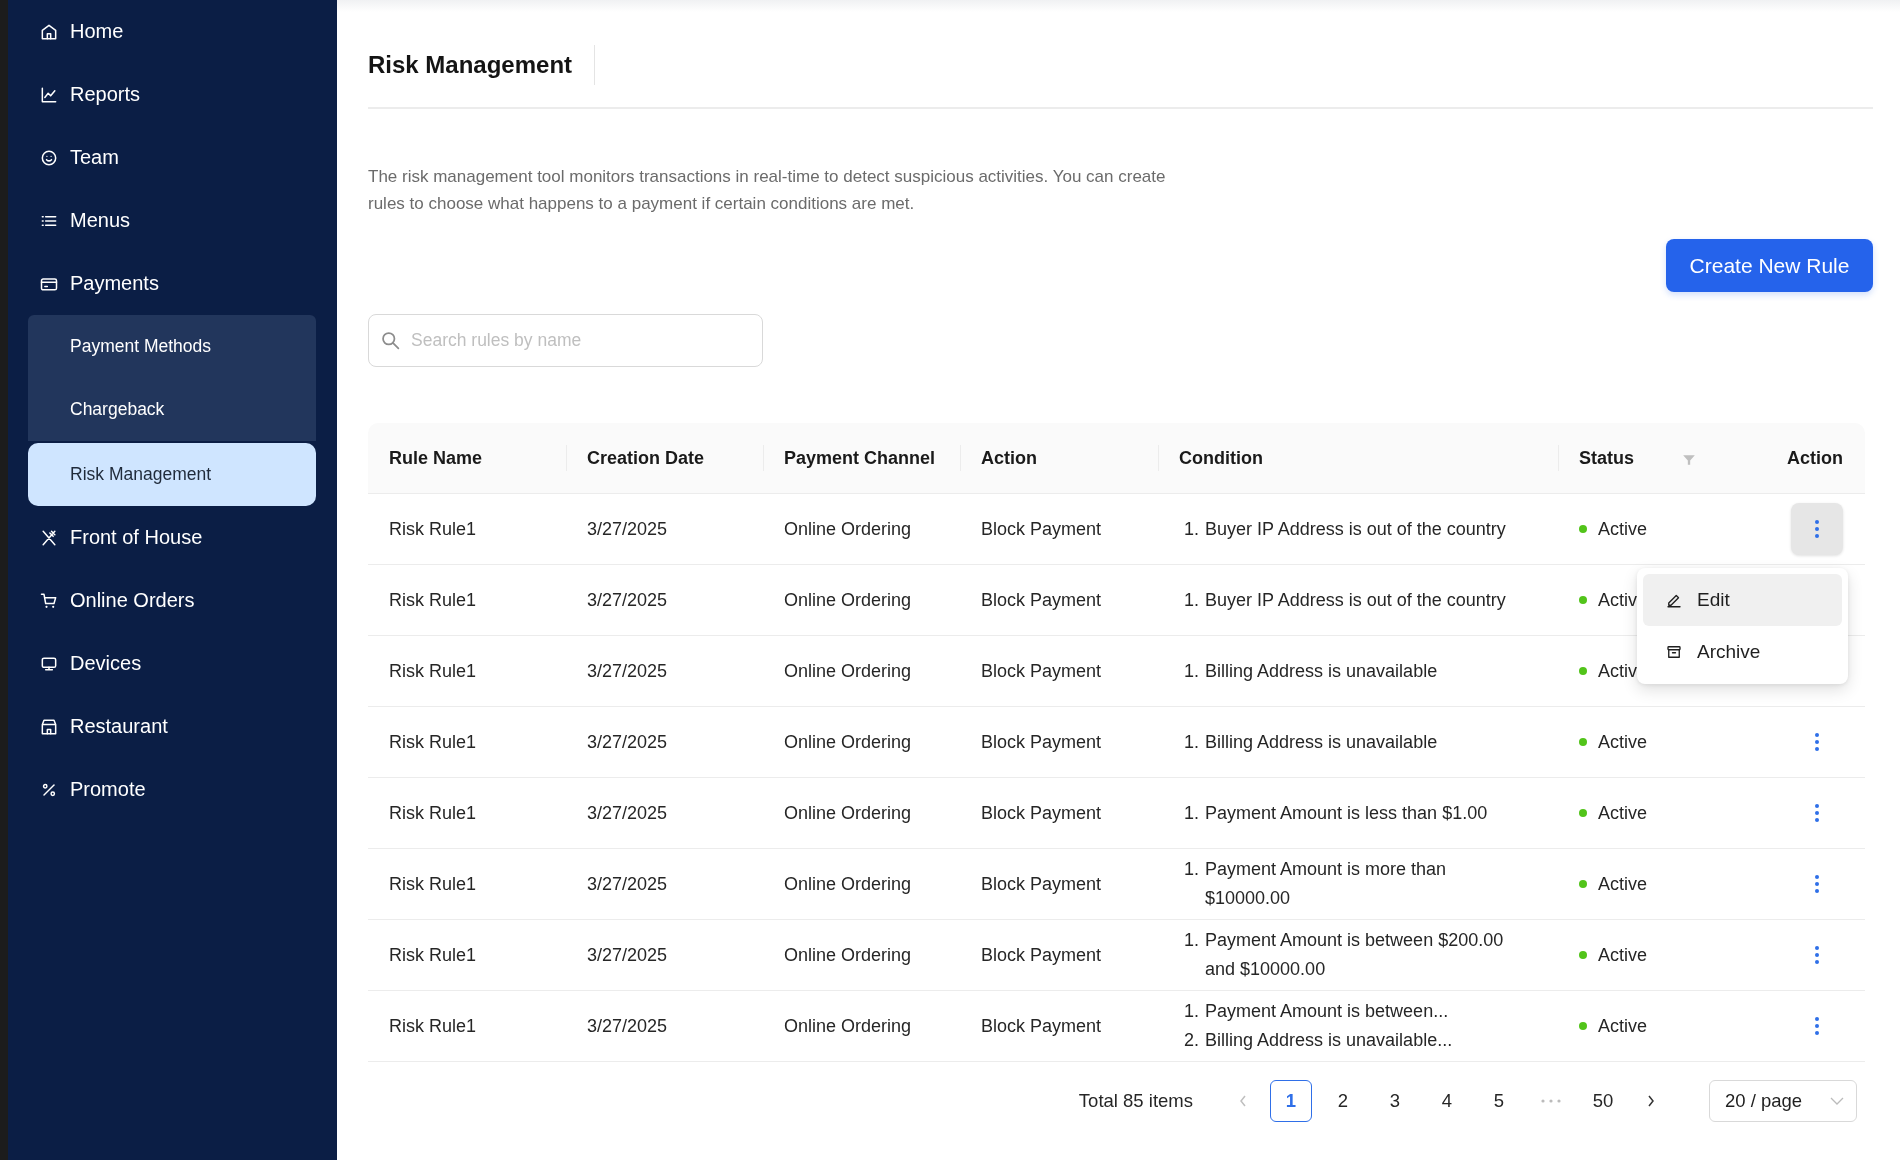 The height and width of the screenshot is (1160, 1900). I want to click on column-header: Status, so click(1606, 458).